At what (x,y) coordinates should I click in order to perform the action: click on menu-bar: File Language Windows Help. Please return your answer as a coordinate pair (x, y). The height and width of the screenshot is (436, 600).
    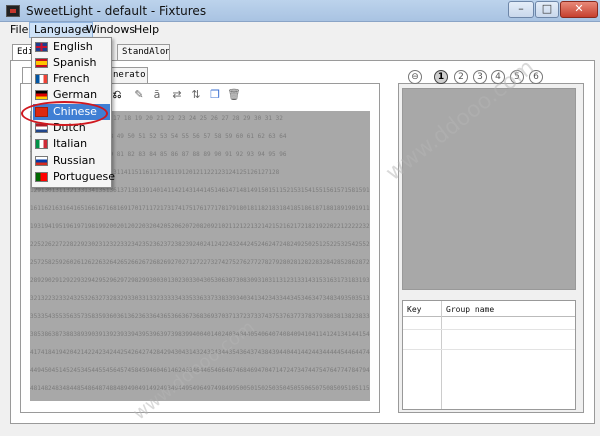
    Looking at the image, I should click on (300, 30).